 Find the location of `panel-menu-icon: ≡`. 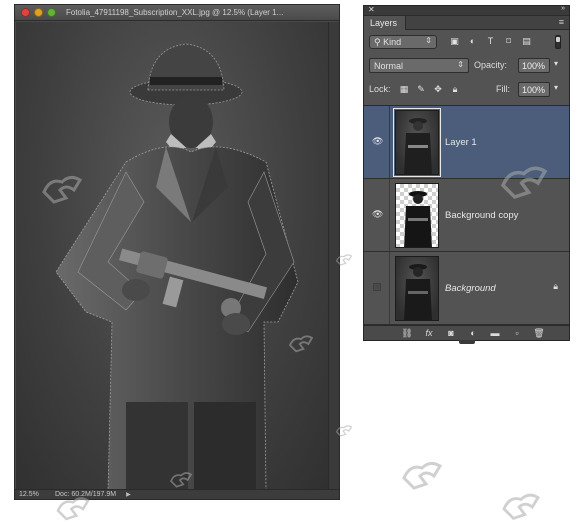

panel-menu-icon: ≡ is located at coordinates (561, 22).